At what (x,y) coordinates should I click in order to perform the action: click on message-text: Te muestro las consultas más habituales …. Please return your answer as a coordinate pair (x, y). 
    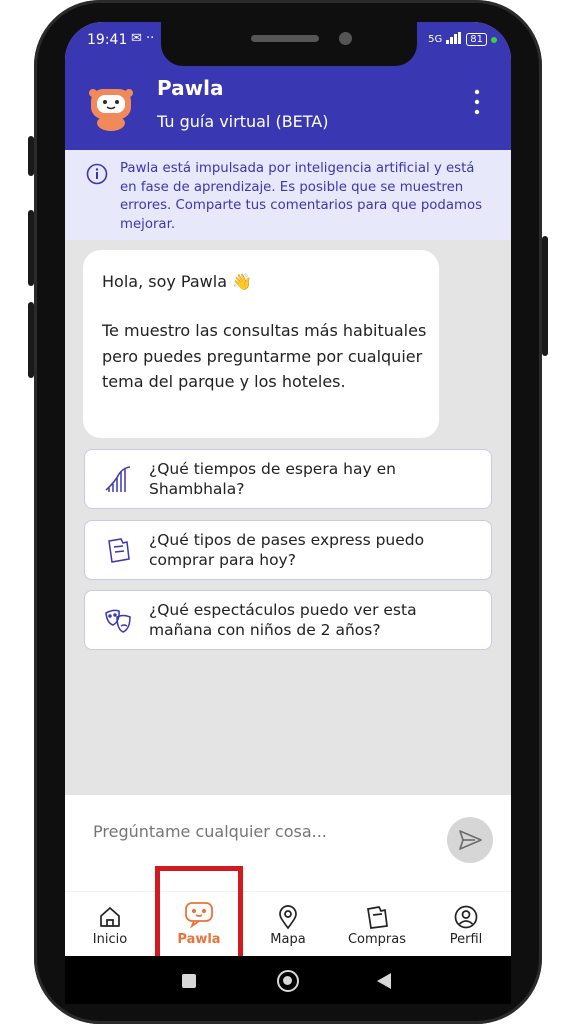
    Looking at the image, I should click on (264, 356).